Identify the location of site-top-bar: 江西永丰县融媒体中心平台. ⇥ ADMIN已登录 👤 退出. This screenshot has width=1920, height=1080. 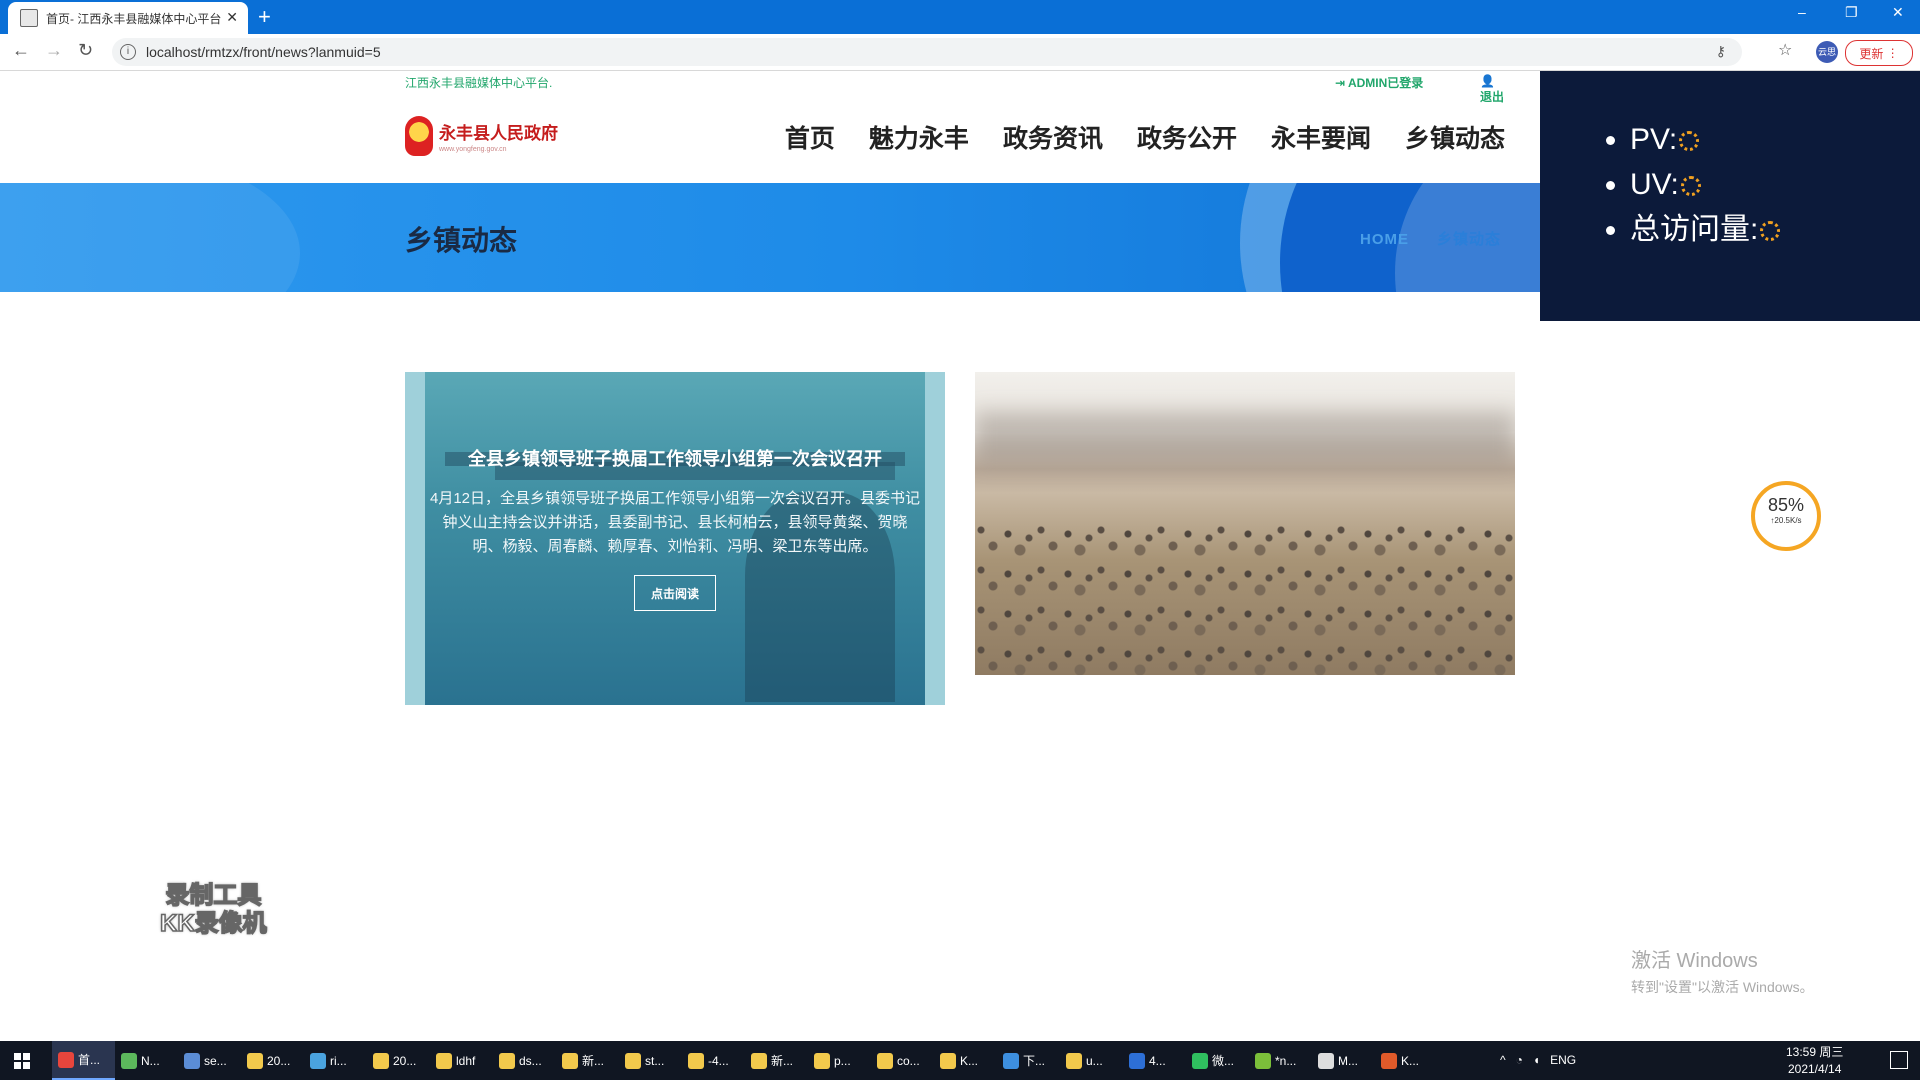
(955, 87).